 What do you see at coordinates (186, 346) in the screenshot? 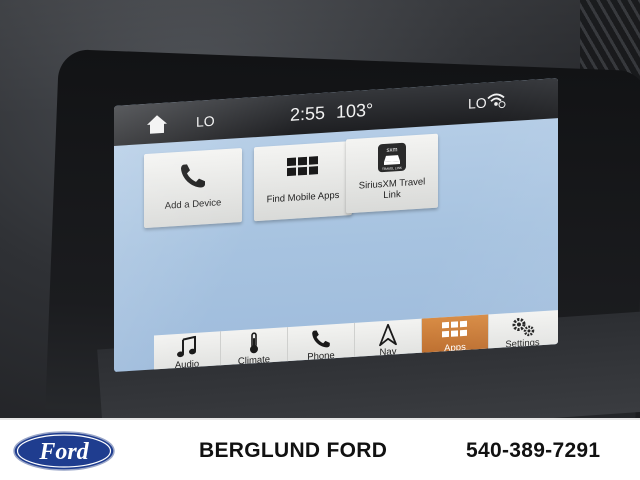
I see `music-note-icon` at bounding box center [186, 346].